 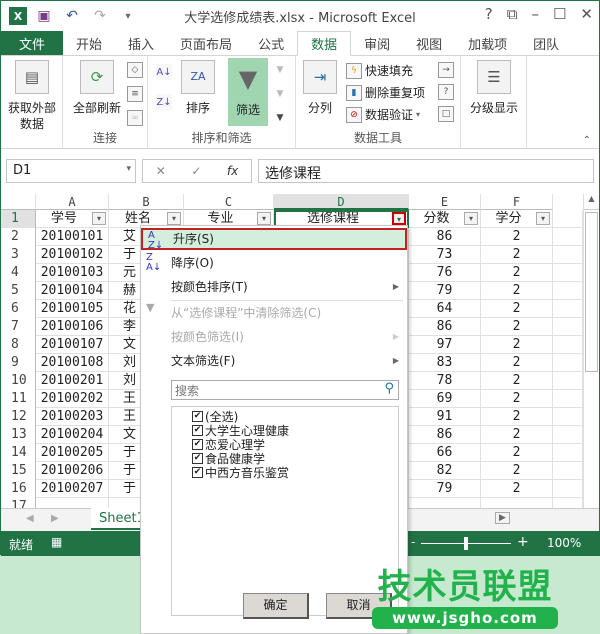 What do you see at coordinates (72, 291) in the screenshot?
I see `cell: 20100104` at bounding box center [72, 291].